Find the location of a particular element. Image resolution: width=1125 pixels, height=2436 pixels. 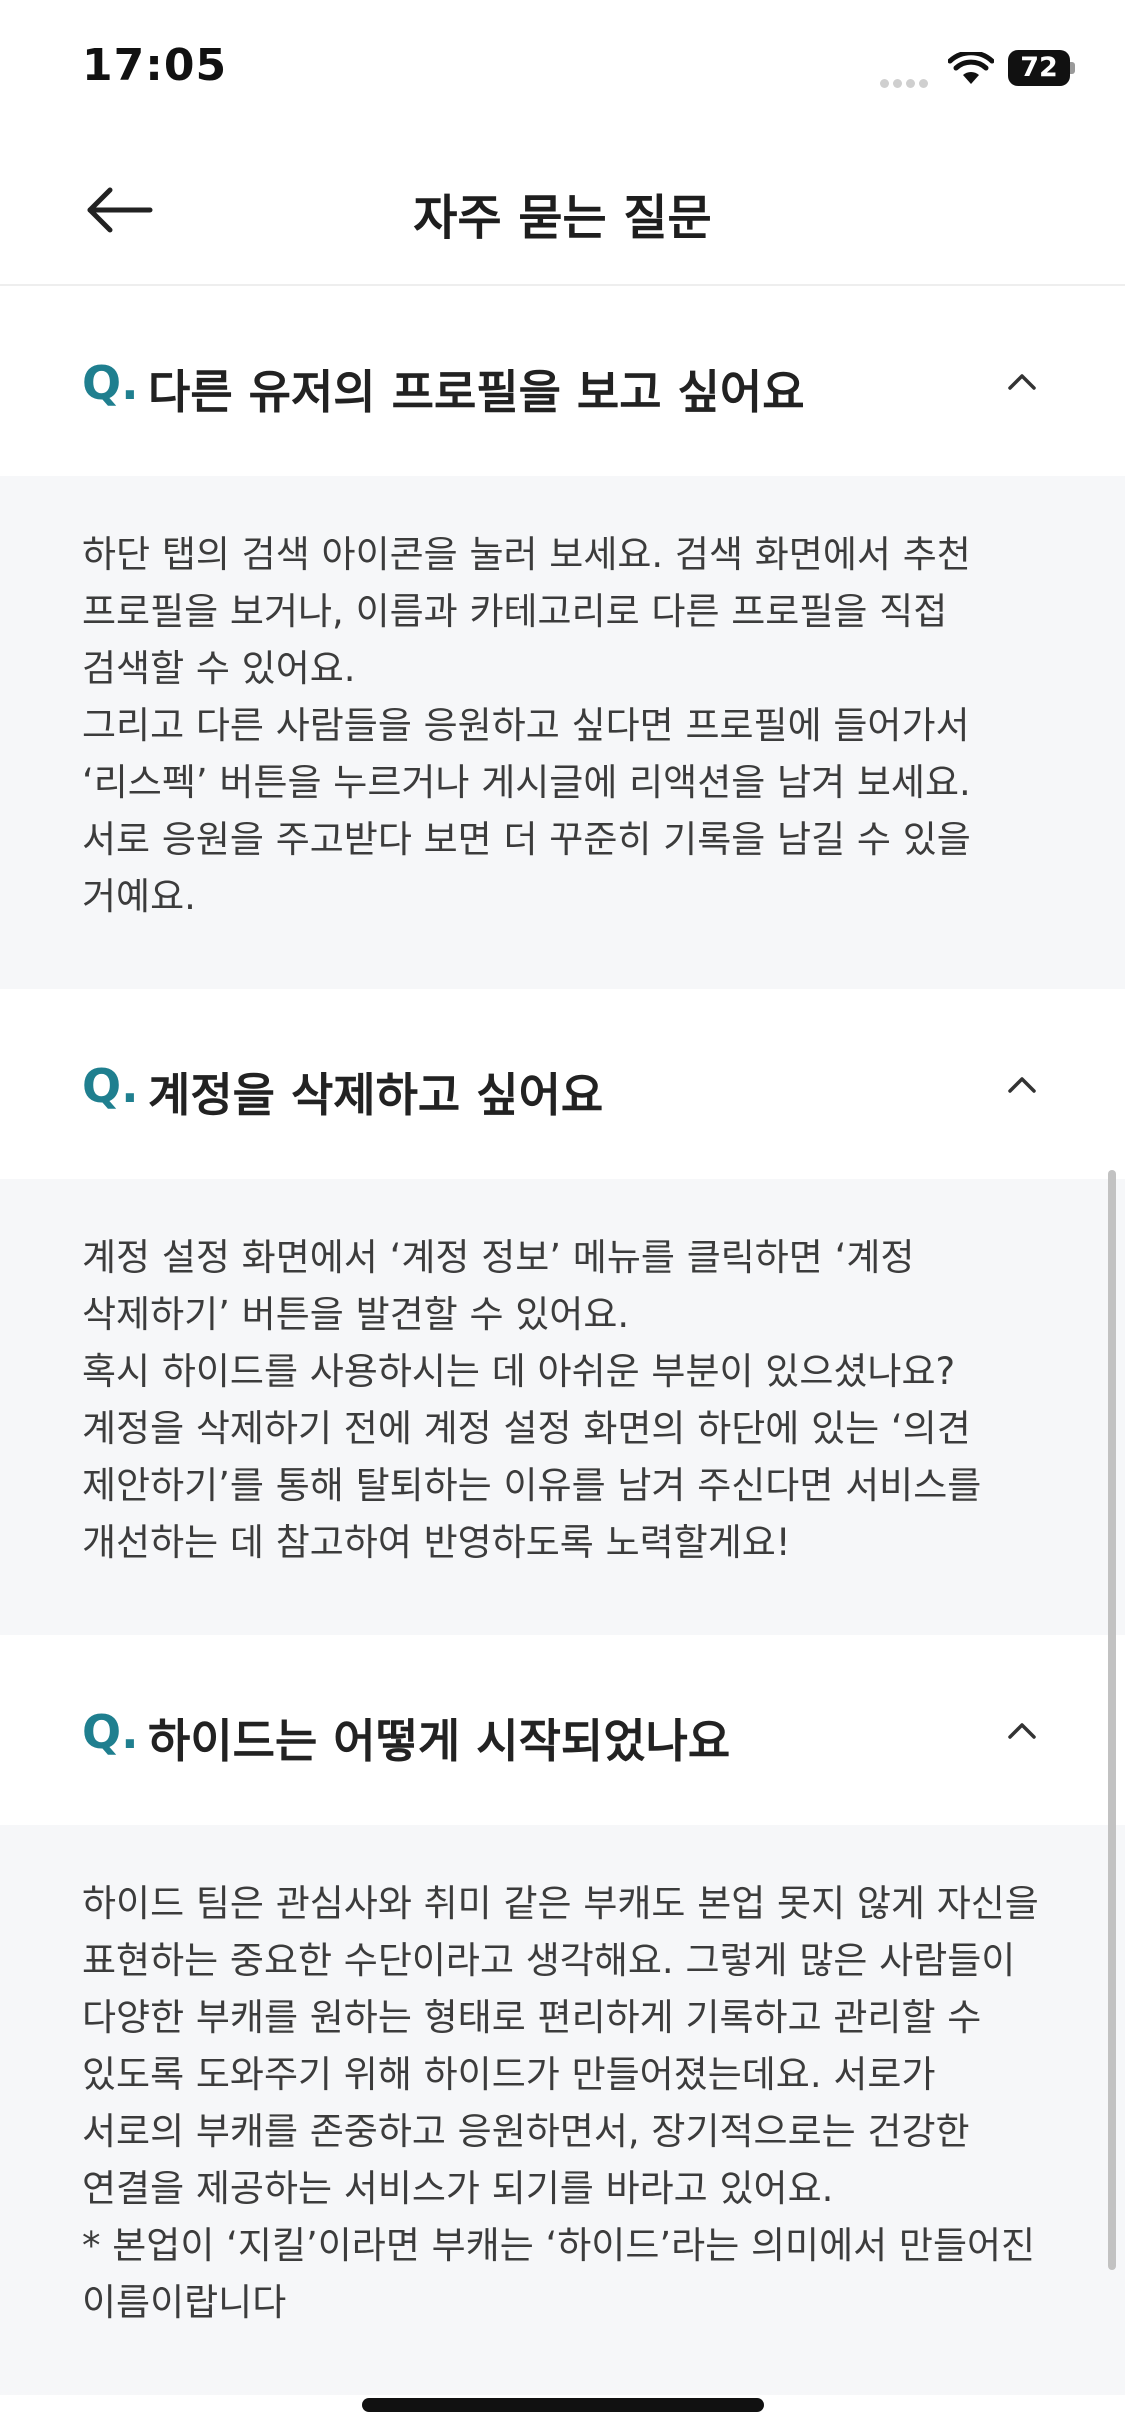

question-text: 계정을 삭제하고 싶어요 is located at coordinates (376, 1095).